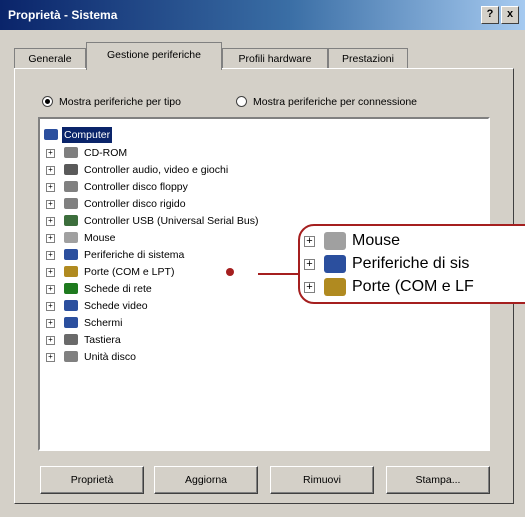 Image resolution: width=525 pixels, height=517 pixels. I want to click on remove-button: Rimuovi, so click(322, 480).